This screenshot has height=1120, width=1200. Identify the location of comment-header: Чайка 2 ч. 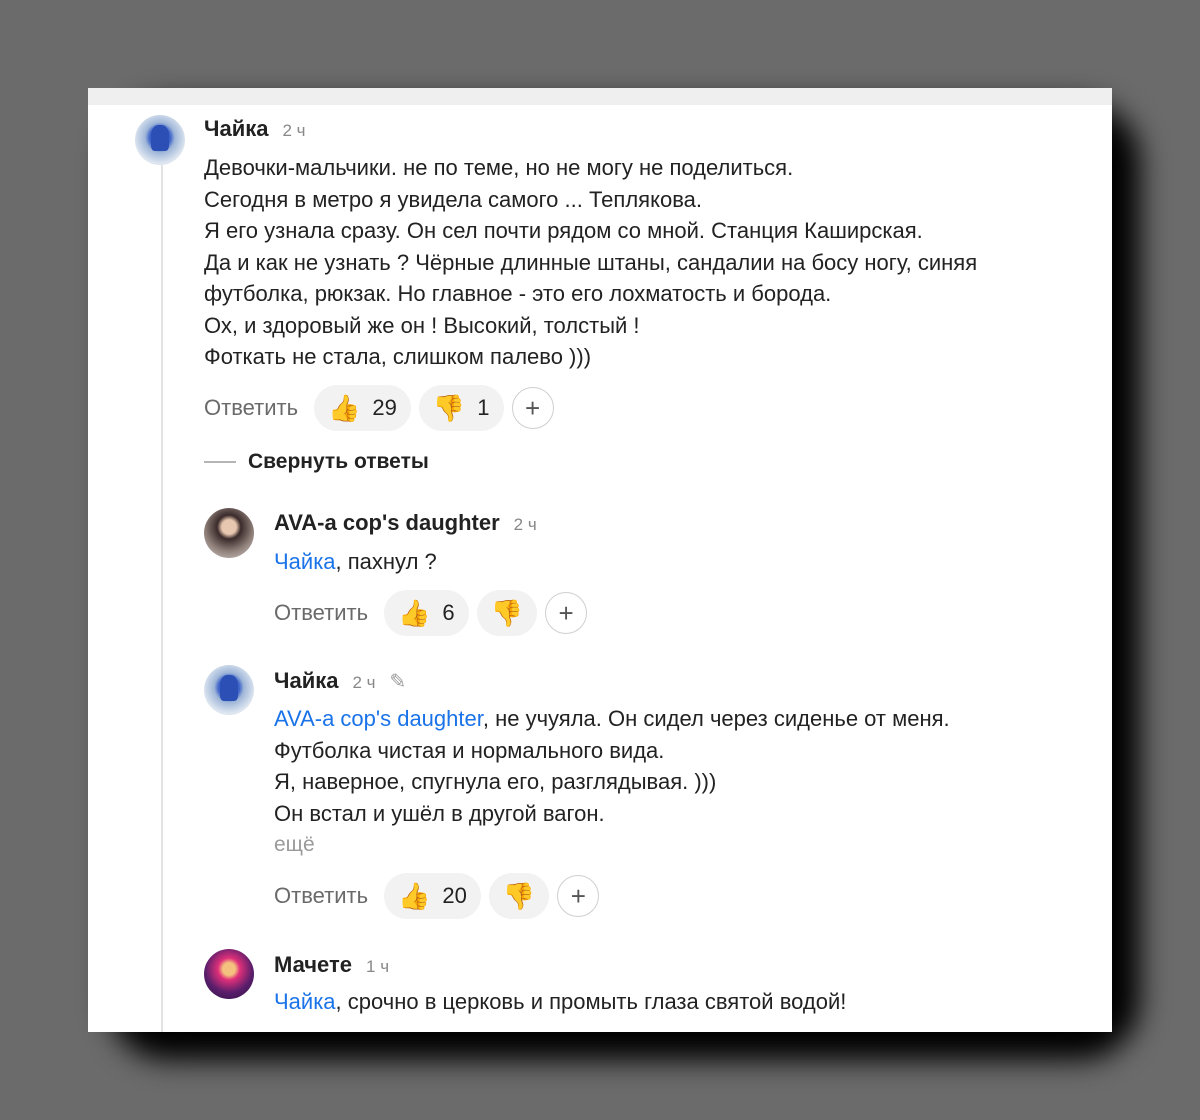
(255, 129).